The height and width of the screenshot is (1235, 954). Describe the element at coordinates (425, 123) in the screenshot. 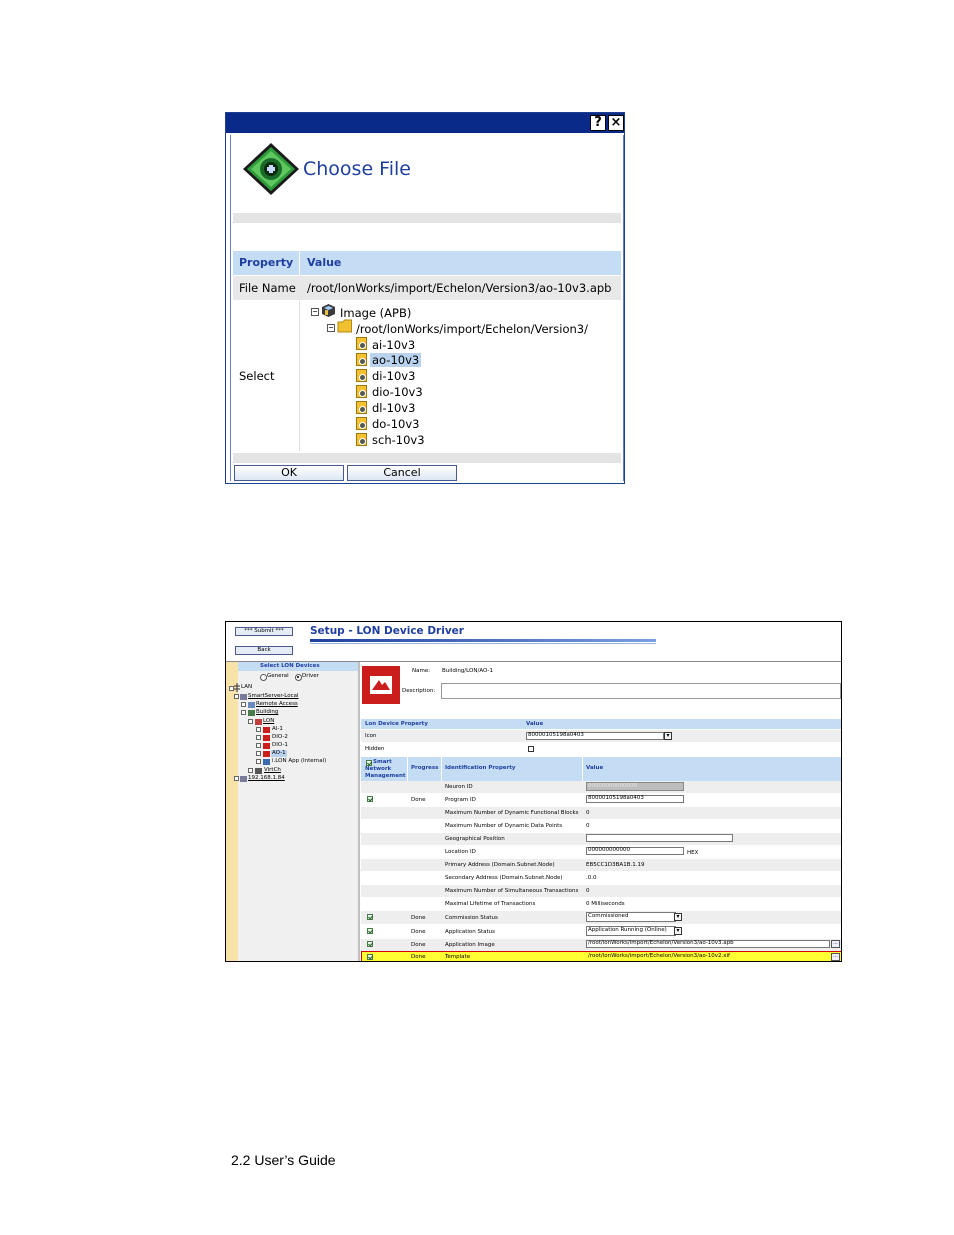

I see `dialog-titlebar: ? ×` at that location.